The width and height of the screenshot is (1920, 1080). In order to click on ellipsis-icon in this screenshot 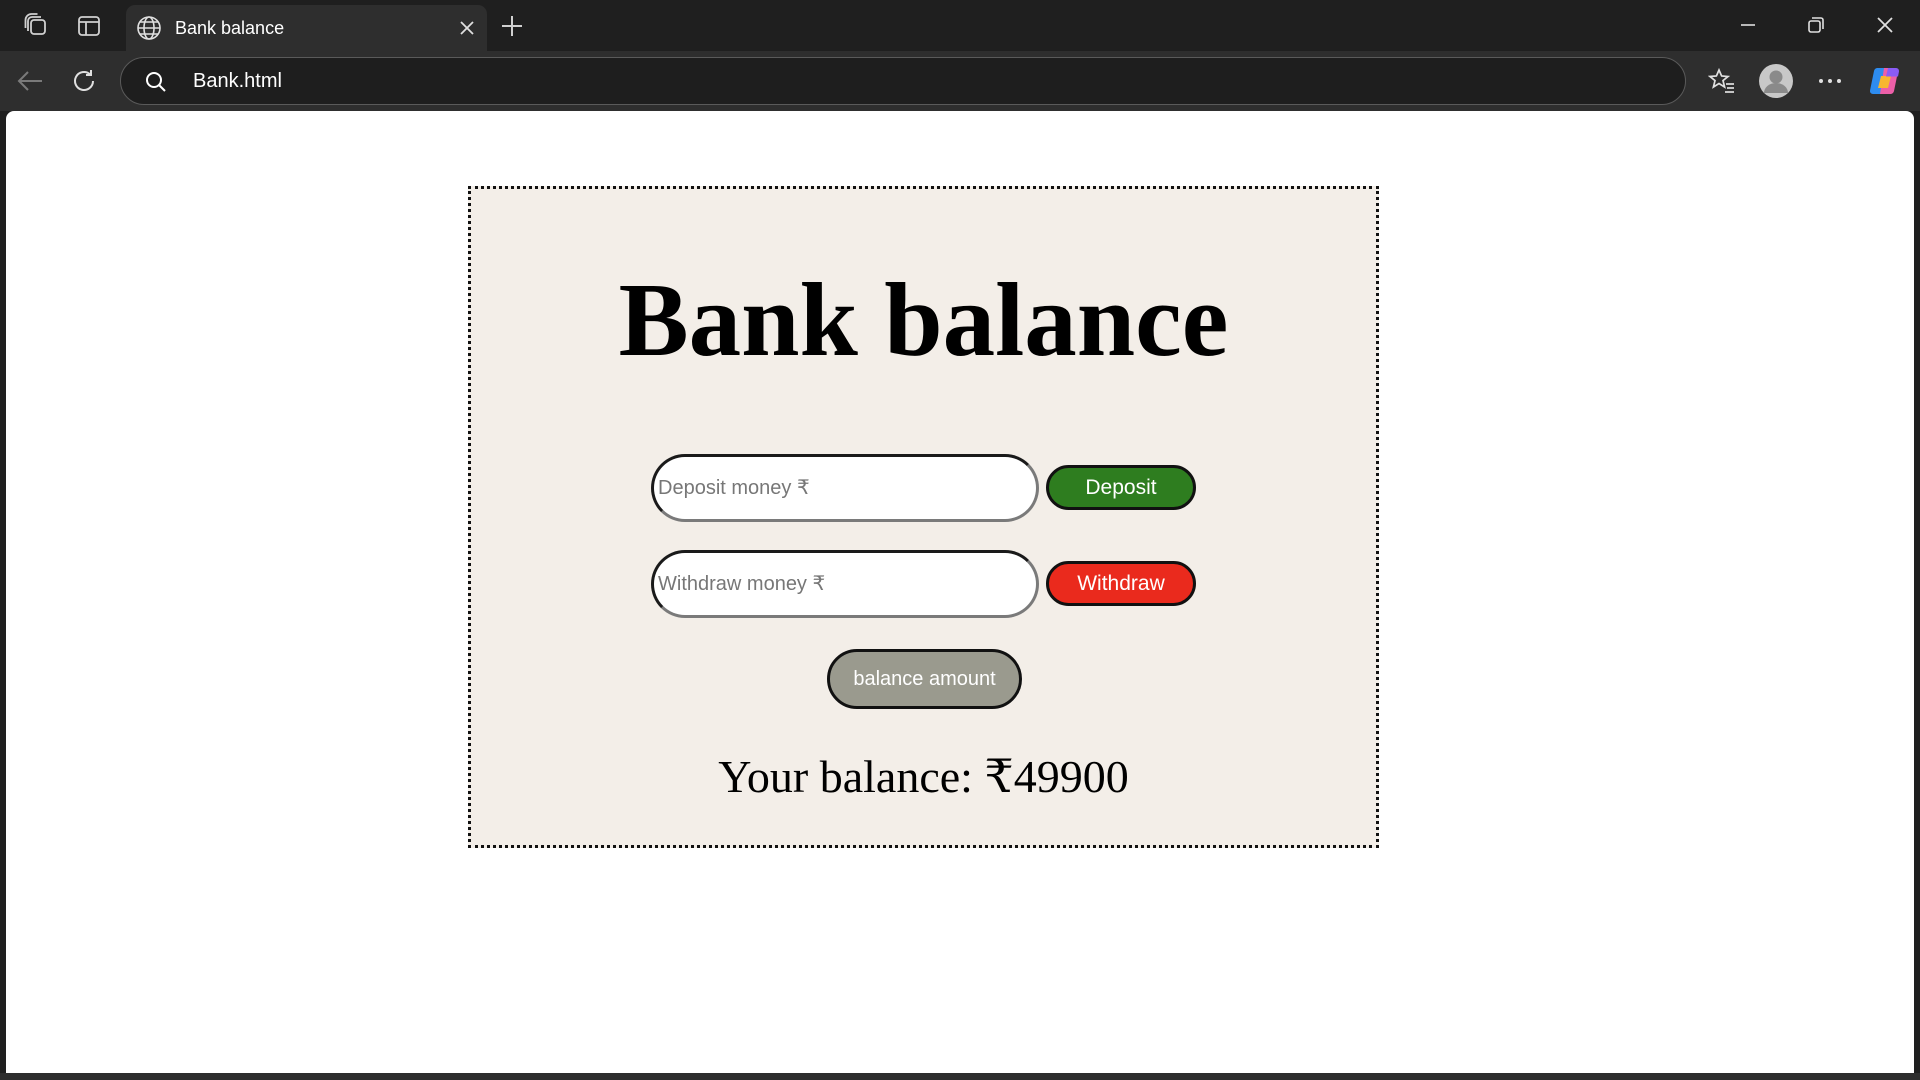, I will do `click(1830, 81)`.